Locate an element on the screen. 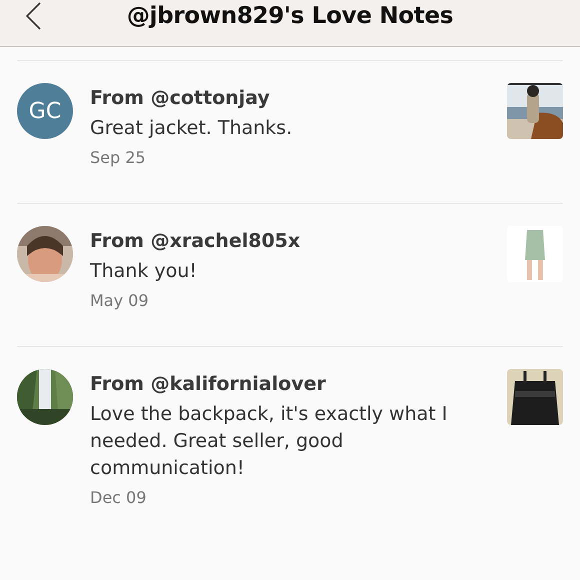  page-title: @jbrown829's Love Notes is located at coordinates (290, 16).